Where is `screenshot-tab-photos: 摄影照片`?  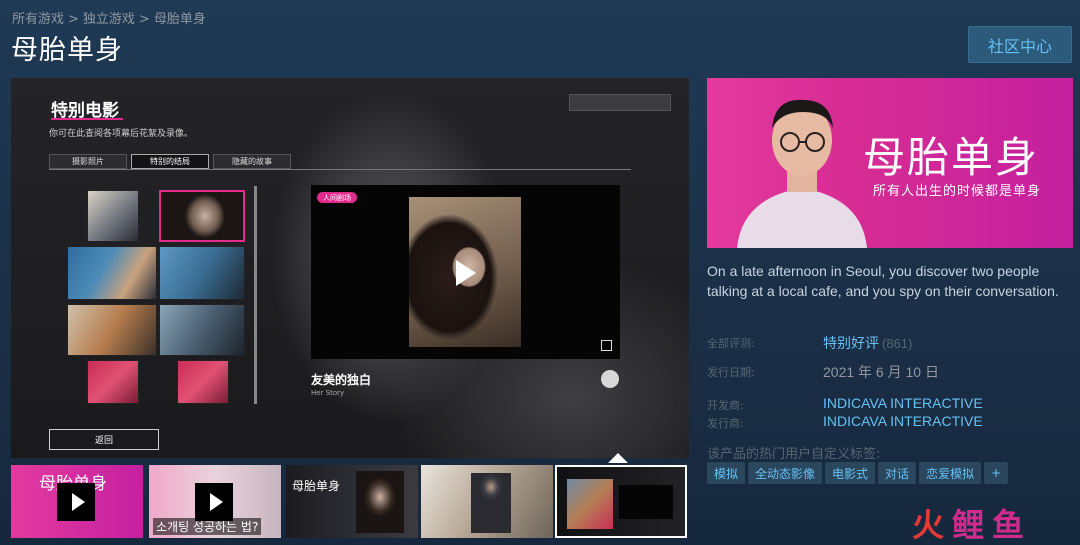 screenshot-tab-photos: 摄影照片 is located at coordinates (88, 161).